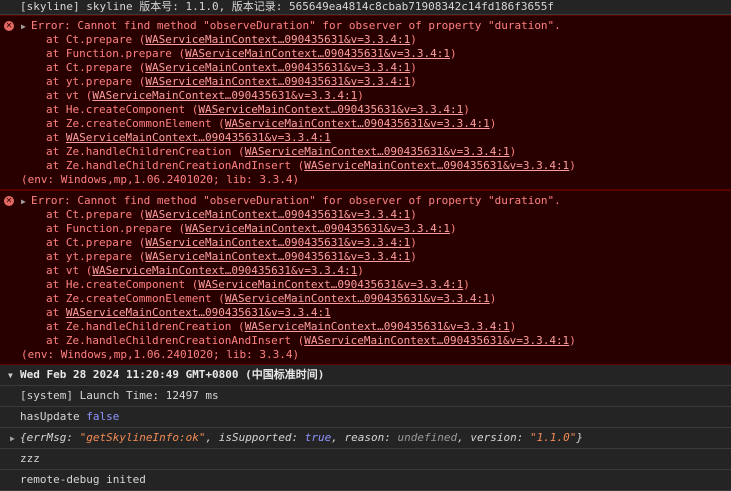 This screenshot has height=491, width=731. I want to click on has-update-value: false, so click(103, 416).